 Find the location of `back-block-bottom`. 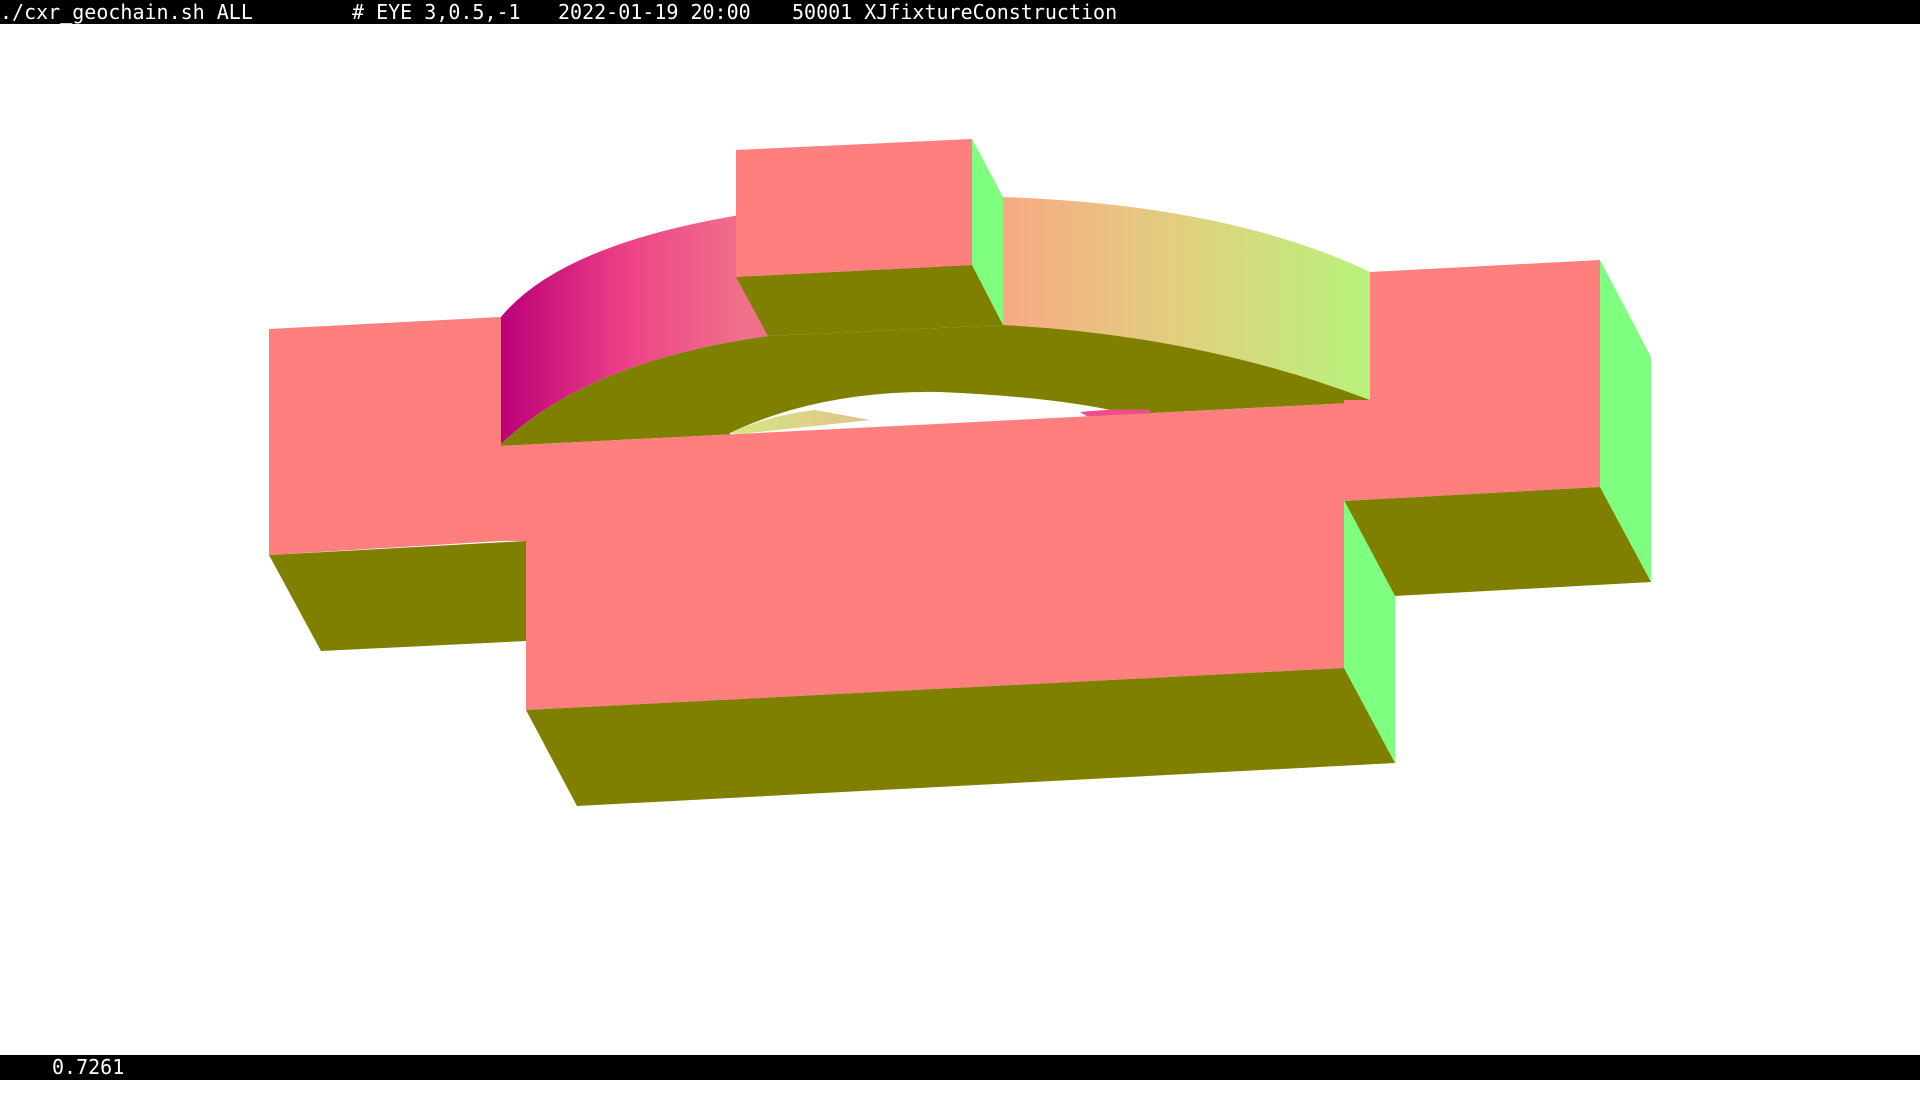

back-block-bottom is located at coordinates (869, 300).